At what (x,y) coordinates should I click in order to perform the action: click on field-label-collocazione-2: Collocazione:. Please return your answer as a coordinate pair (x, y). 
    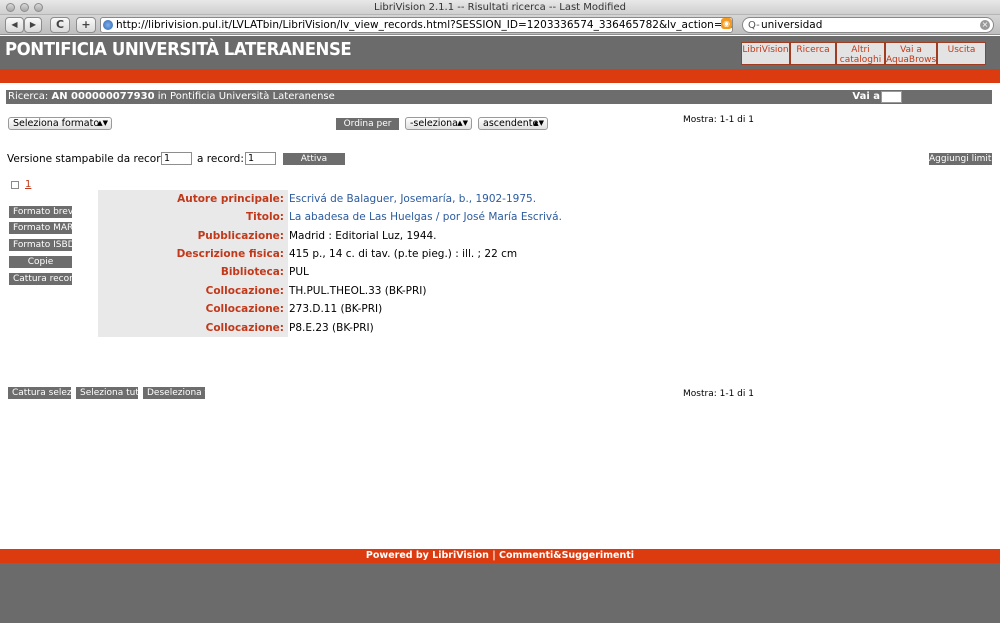
    Looking at the image, I should click on (244, 309).